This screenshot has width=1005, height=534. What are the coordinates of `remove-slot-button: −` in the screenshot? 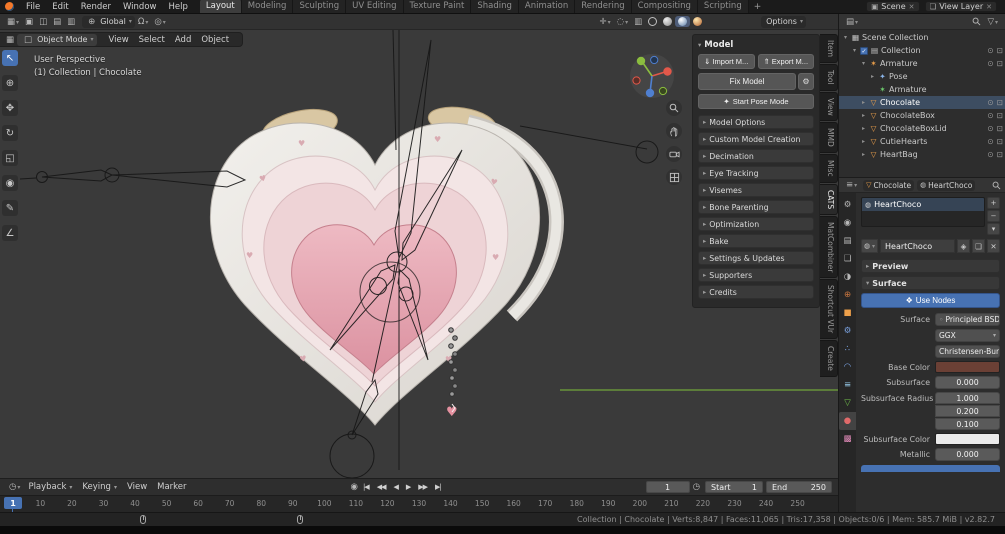 It's located at (993, 216).